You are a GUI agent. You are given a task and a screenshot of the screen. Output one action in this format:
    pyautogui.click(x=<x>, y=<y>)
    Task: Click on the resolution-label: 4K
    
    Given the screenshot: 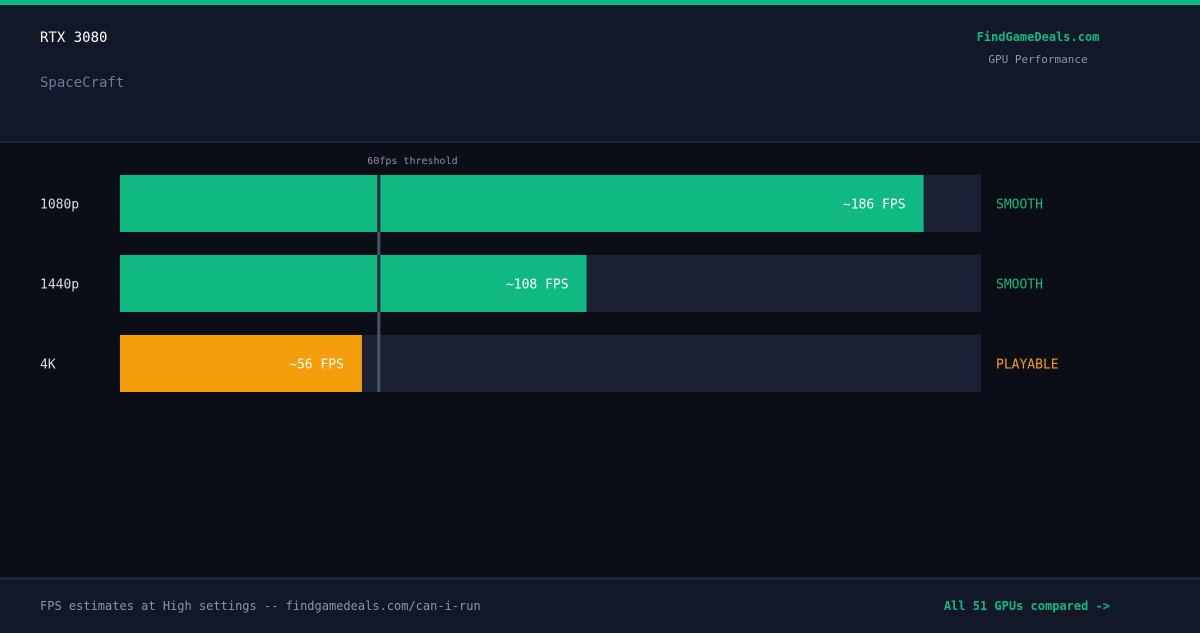 What is the action you would take?
    pyautogui.click(x=48, y=365)
    